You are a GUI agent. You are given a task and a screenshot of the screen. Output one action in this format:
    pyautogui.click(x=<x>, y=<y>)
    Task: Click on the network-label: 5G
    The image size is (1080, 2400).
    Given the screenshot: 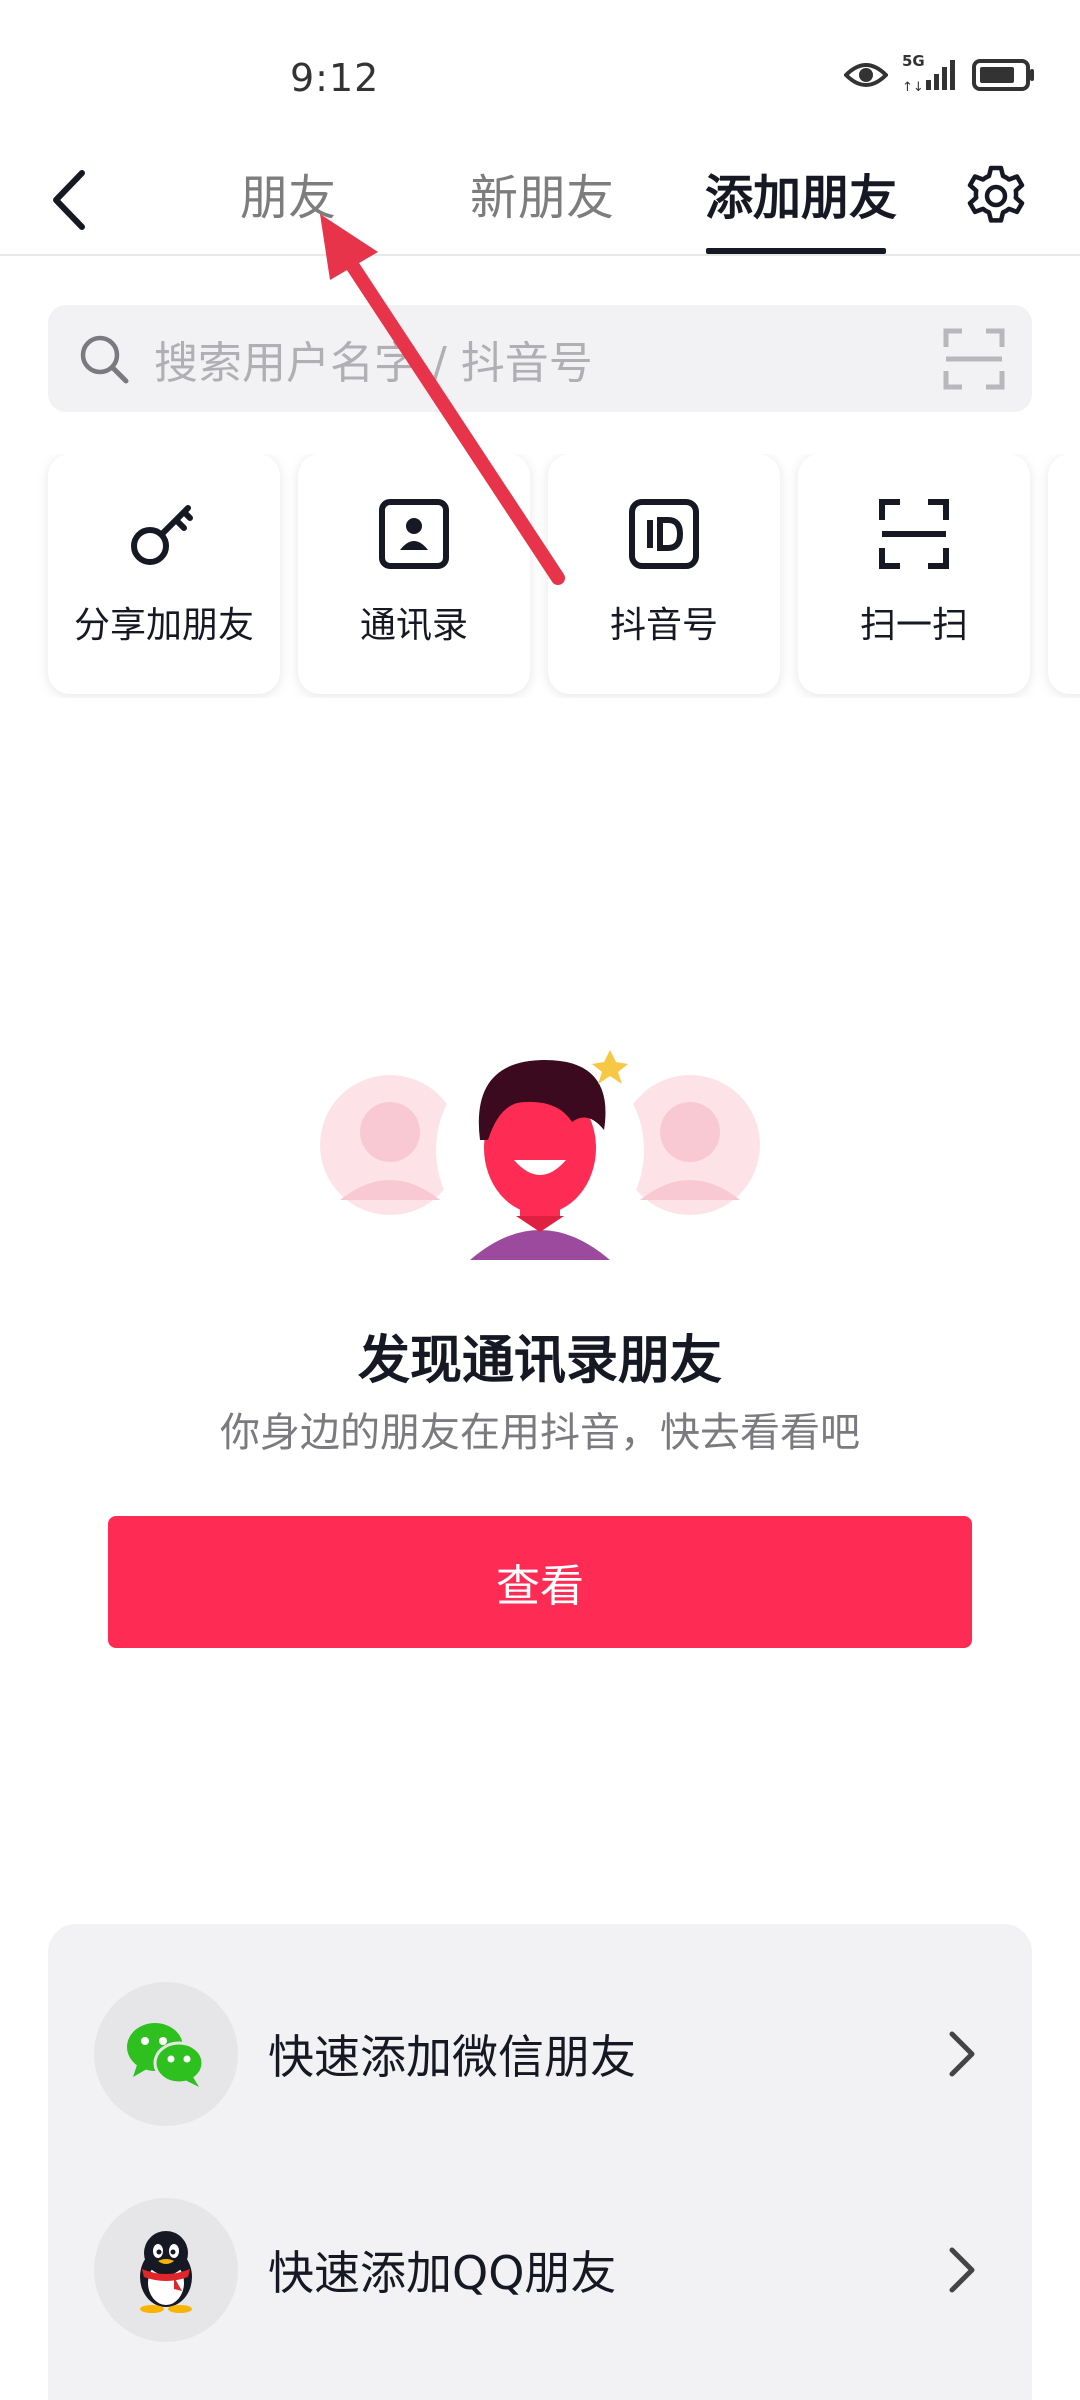 What is the action you would take?
    pyautogui.click(x=913, y=61)
    